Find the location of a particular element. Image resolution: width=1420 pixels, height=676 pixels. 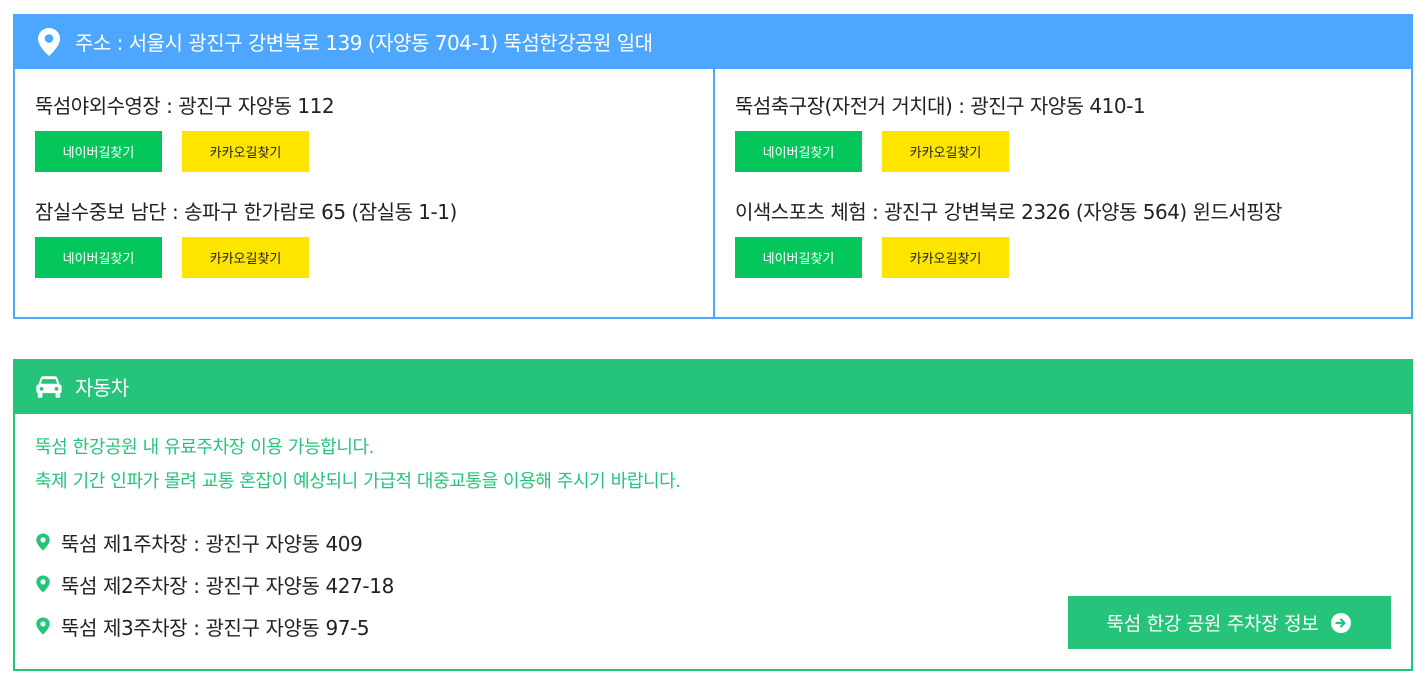

parking-info-button-label: 뚝섬 한강 공원 주차장 정보 is located at coordinates (1212, 624).